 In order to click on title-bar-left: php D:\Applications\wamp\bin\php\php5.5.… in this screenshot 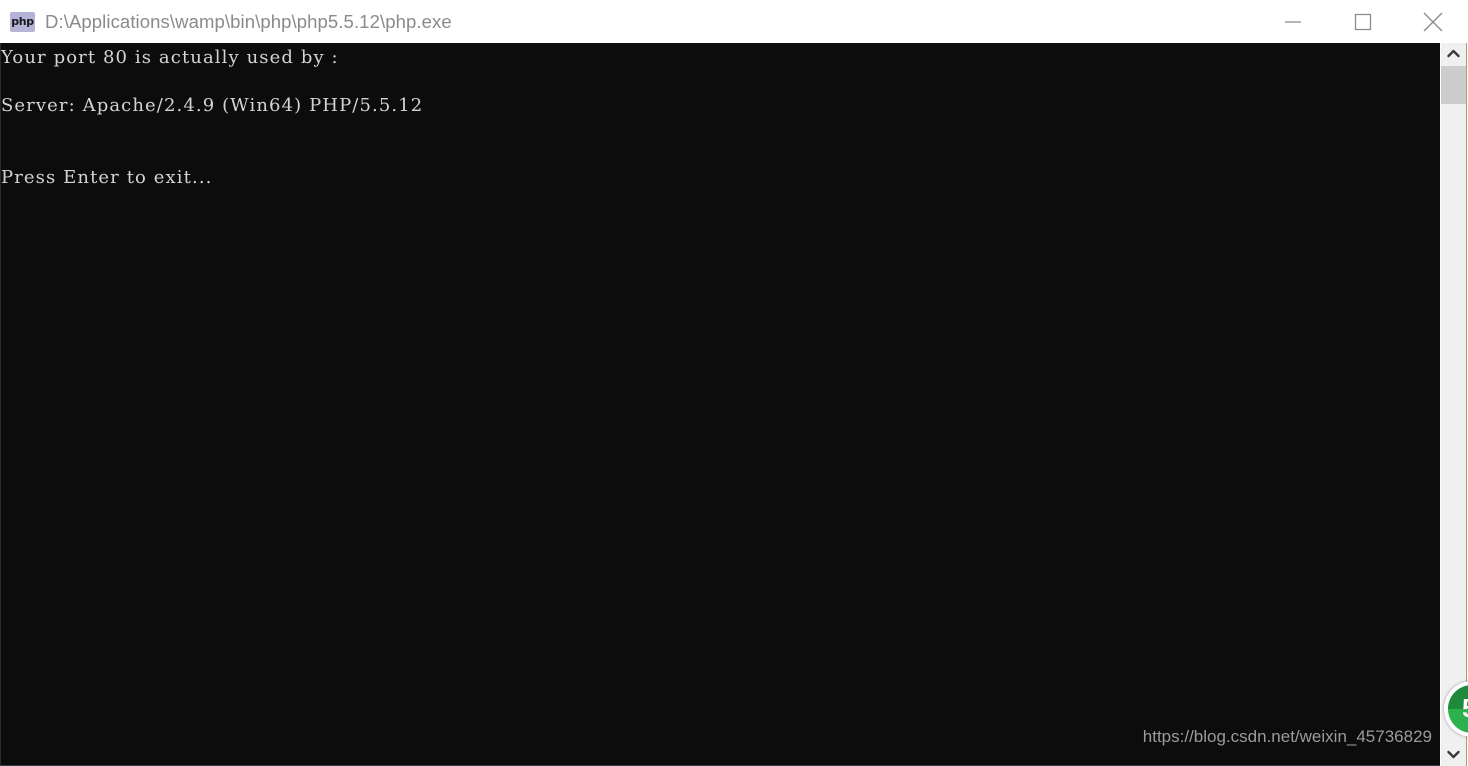, I will do `click(629, 22)`.